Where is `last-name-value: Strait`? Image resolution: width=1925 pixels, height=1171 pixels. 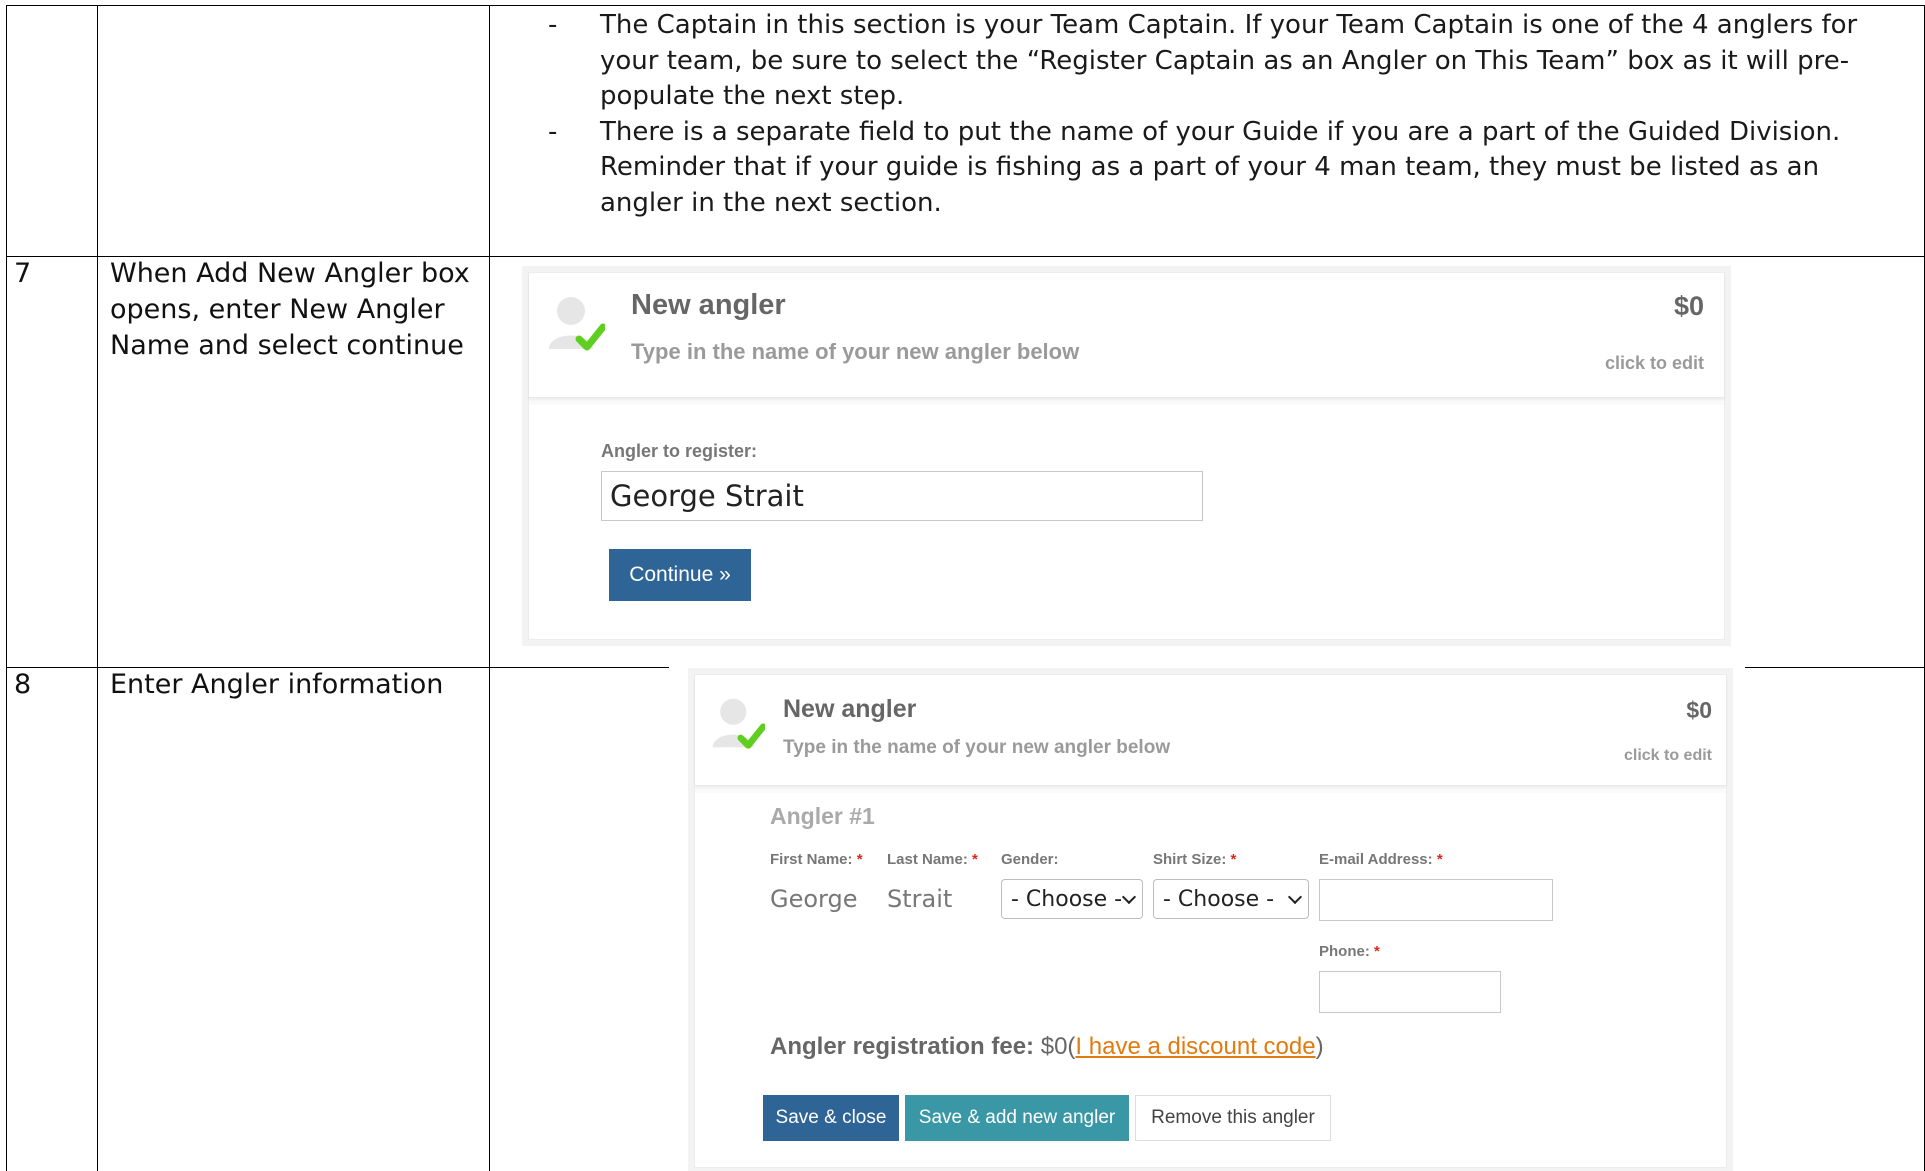 last-name-value: Strait is located at coordinates (920, 899).